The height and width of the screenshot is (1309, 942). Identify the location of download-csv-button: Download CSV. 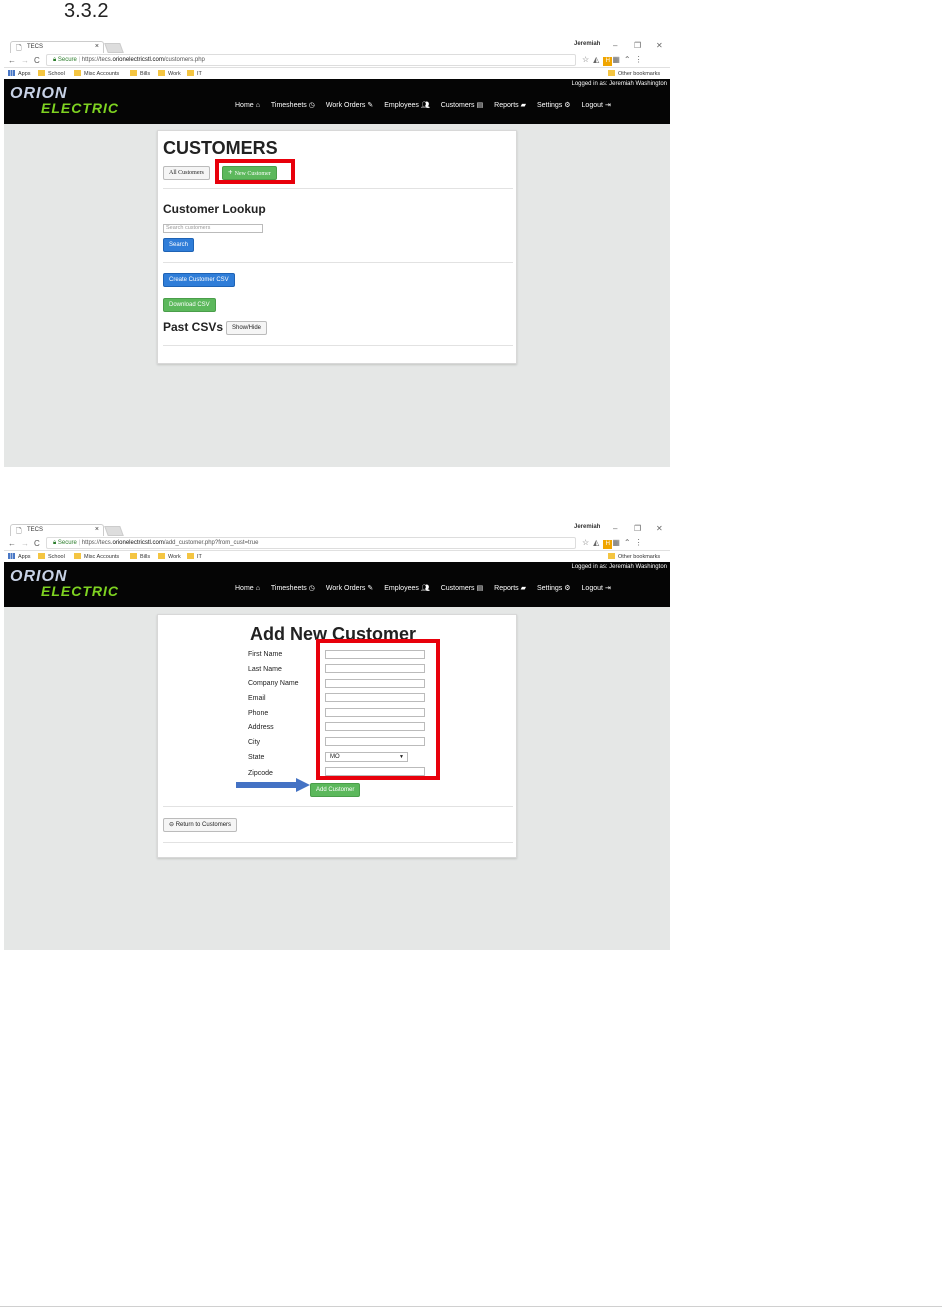
(189, 305).